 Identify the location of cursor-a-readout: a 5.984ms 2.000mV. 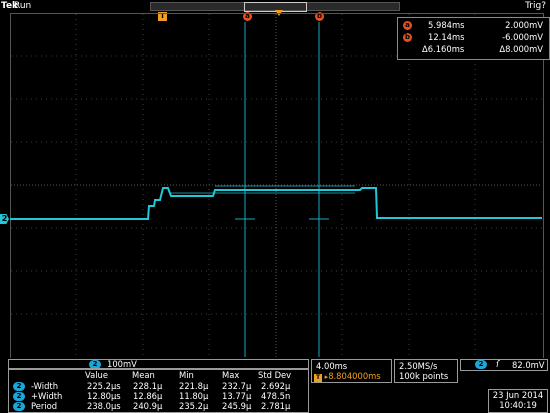
(473, 25).